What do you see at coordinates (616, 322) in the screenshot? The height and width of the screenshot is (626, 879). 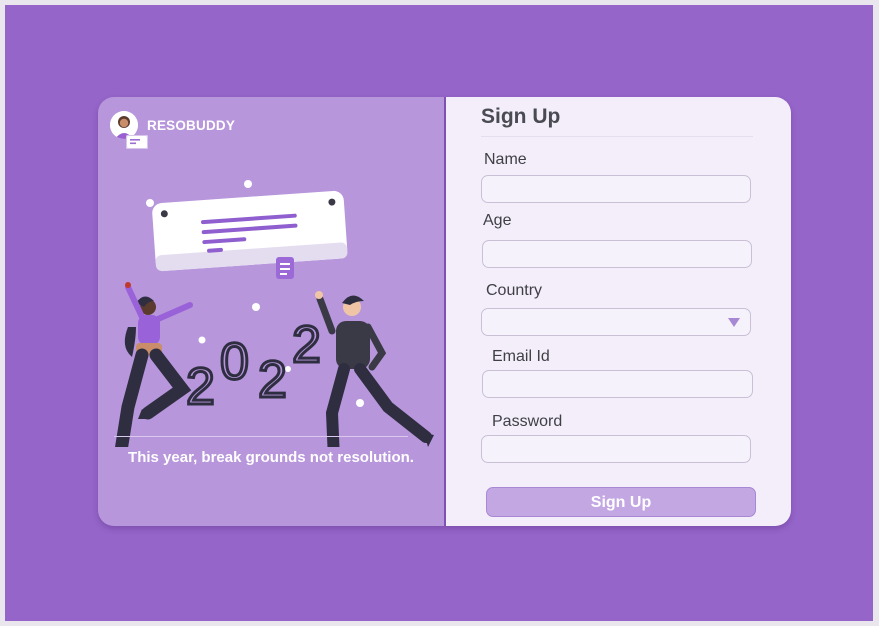 I see `country-select` at bounding box center [616, 322].